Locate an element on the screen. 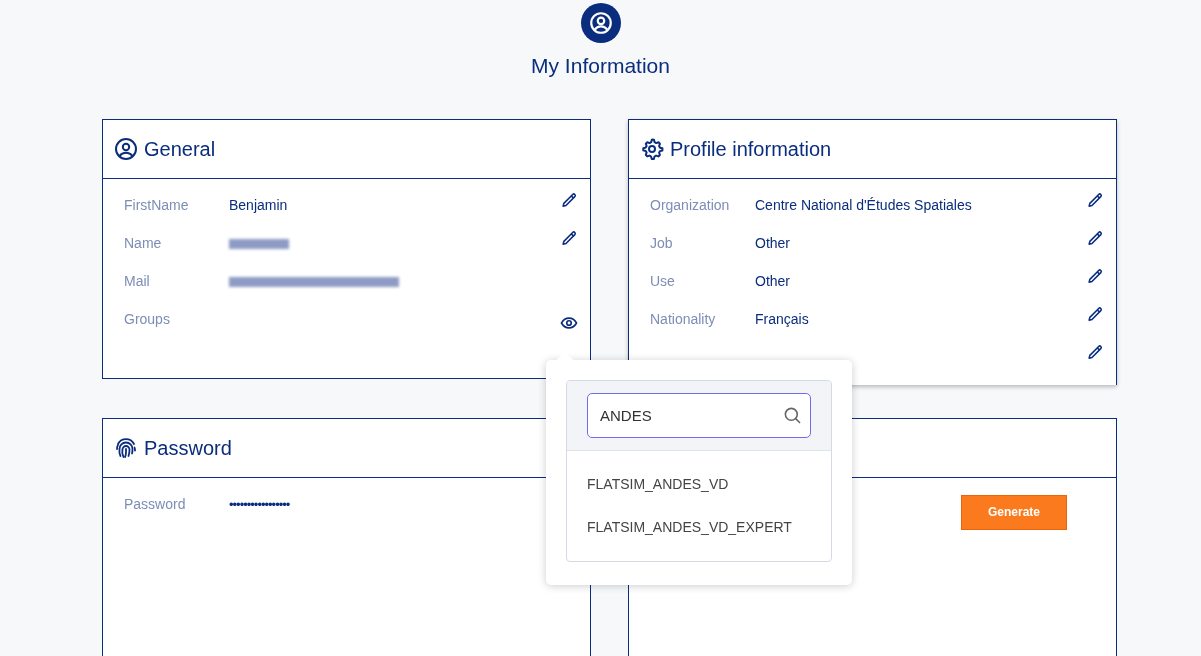 The height and width of the screenshot is (656, 1201). field-label: Organization is located at coordinates (690, 205).